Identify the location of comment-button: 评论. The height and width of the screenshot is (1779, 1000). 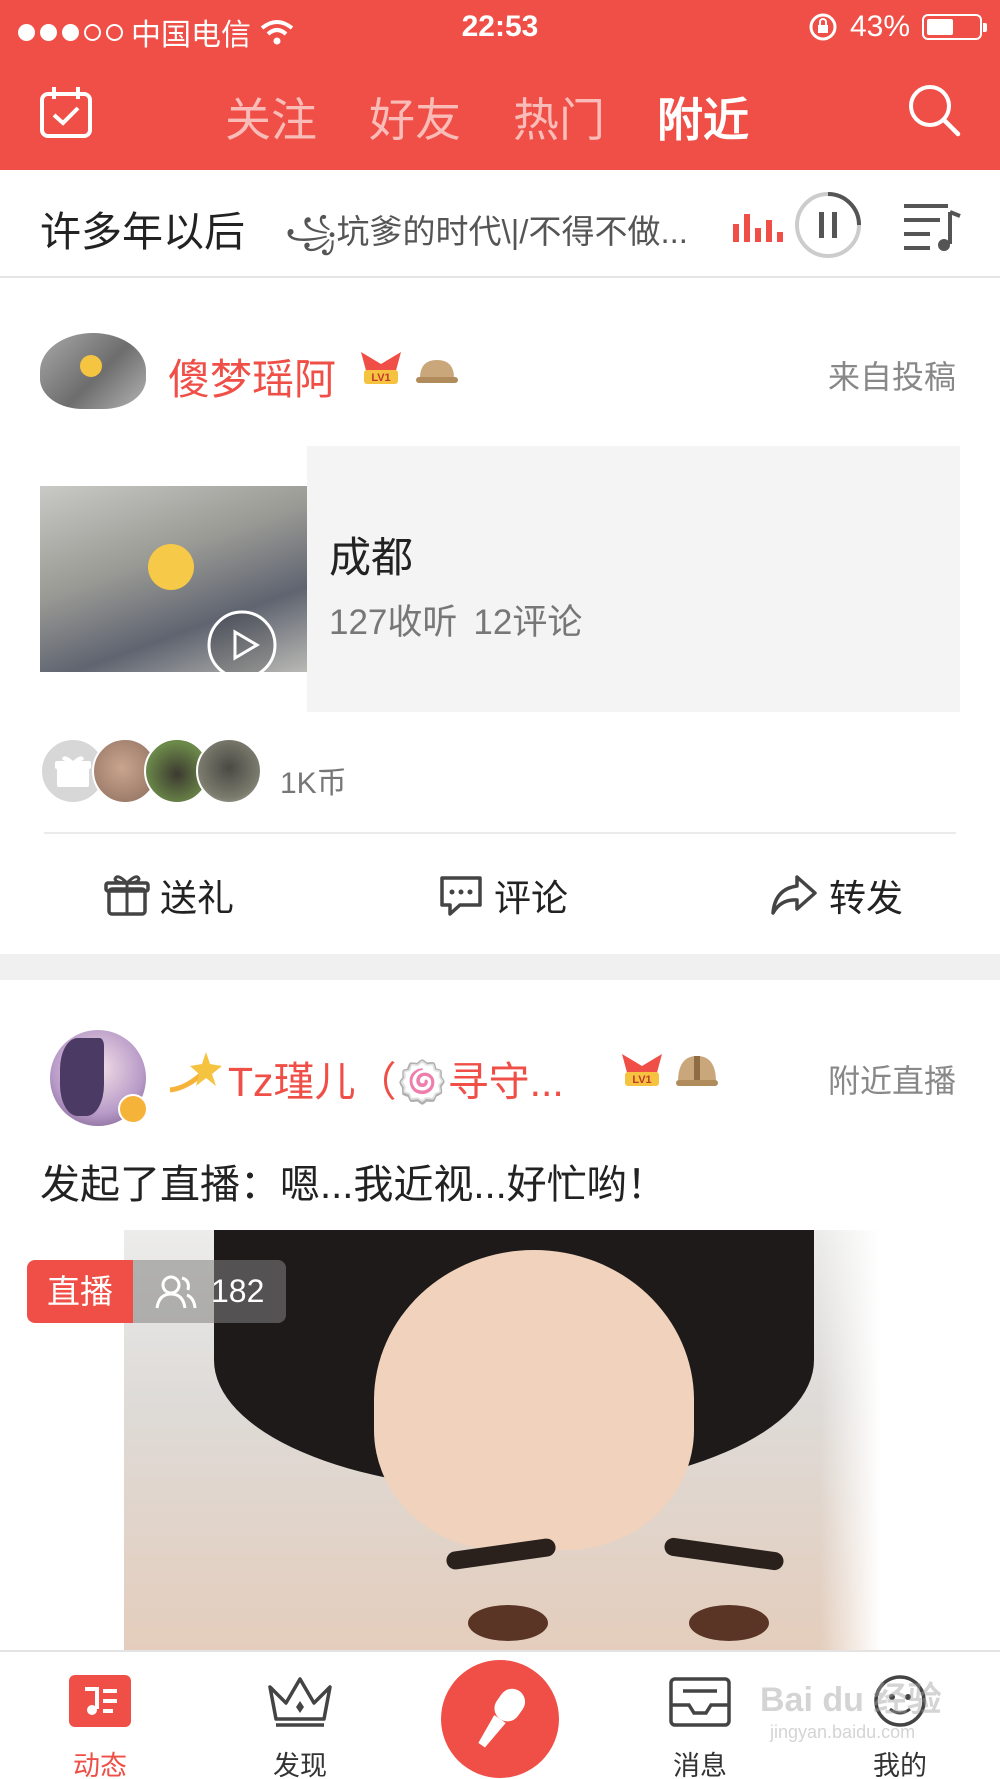
(503, 895).